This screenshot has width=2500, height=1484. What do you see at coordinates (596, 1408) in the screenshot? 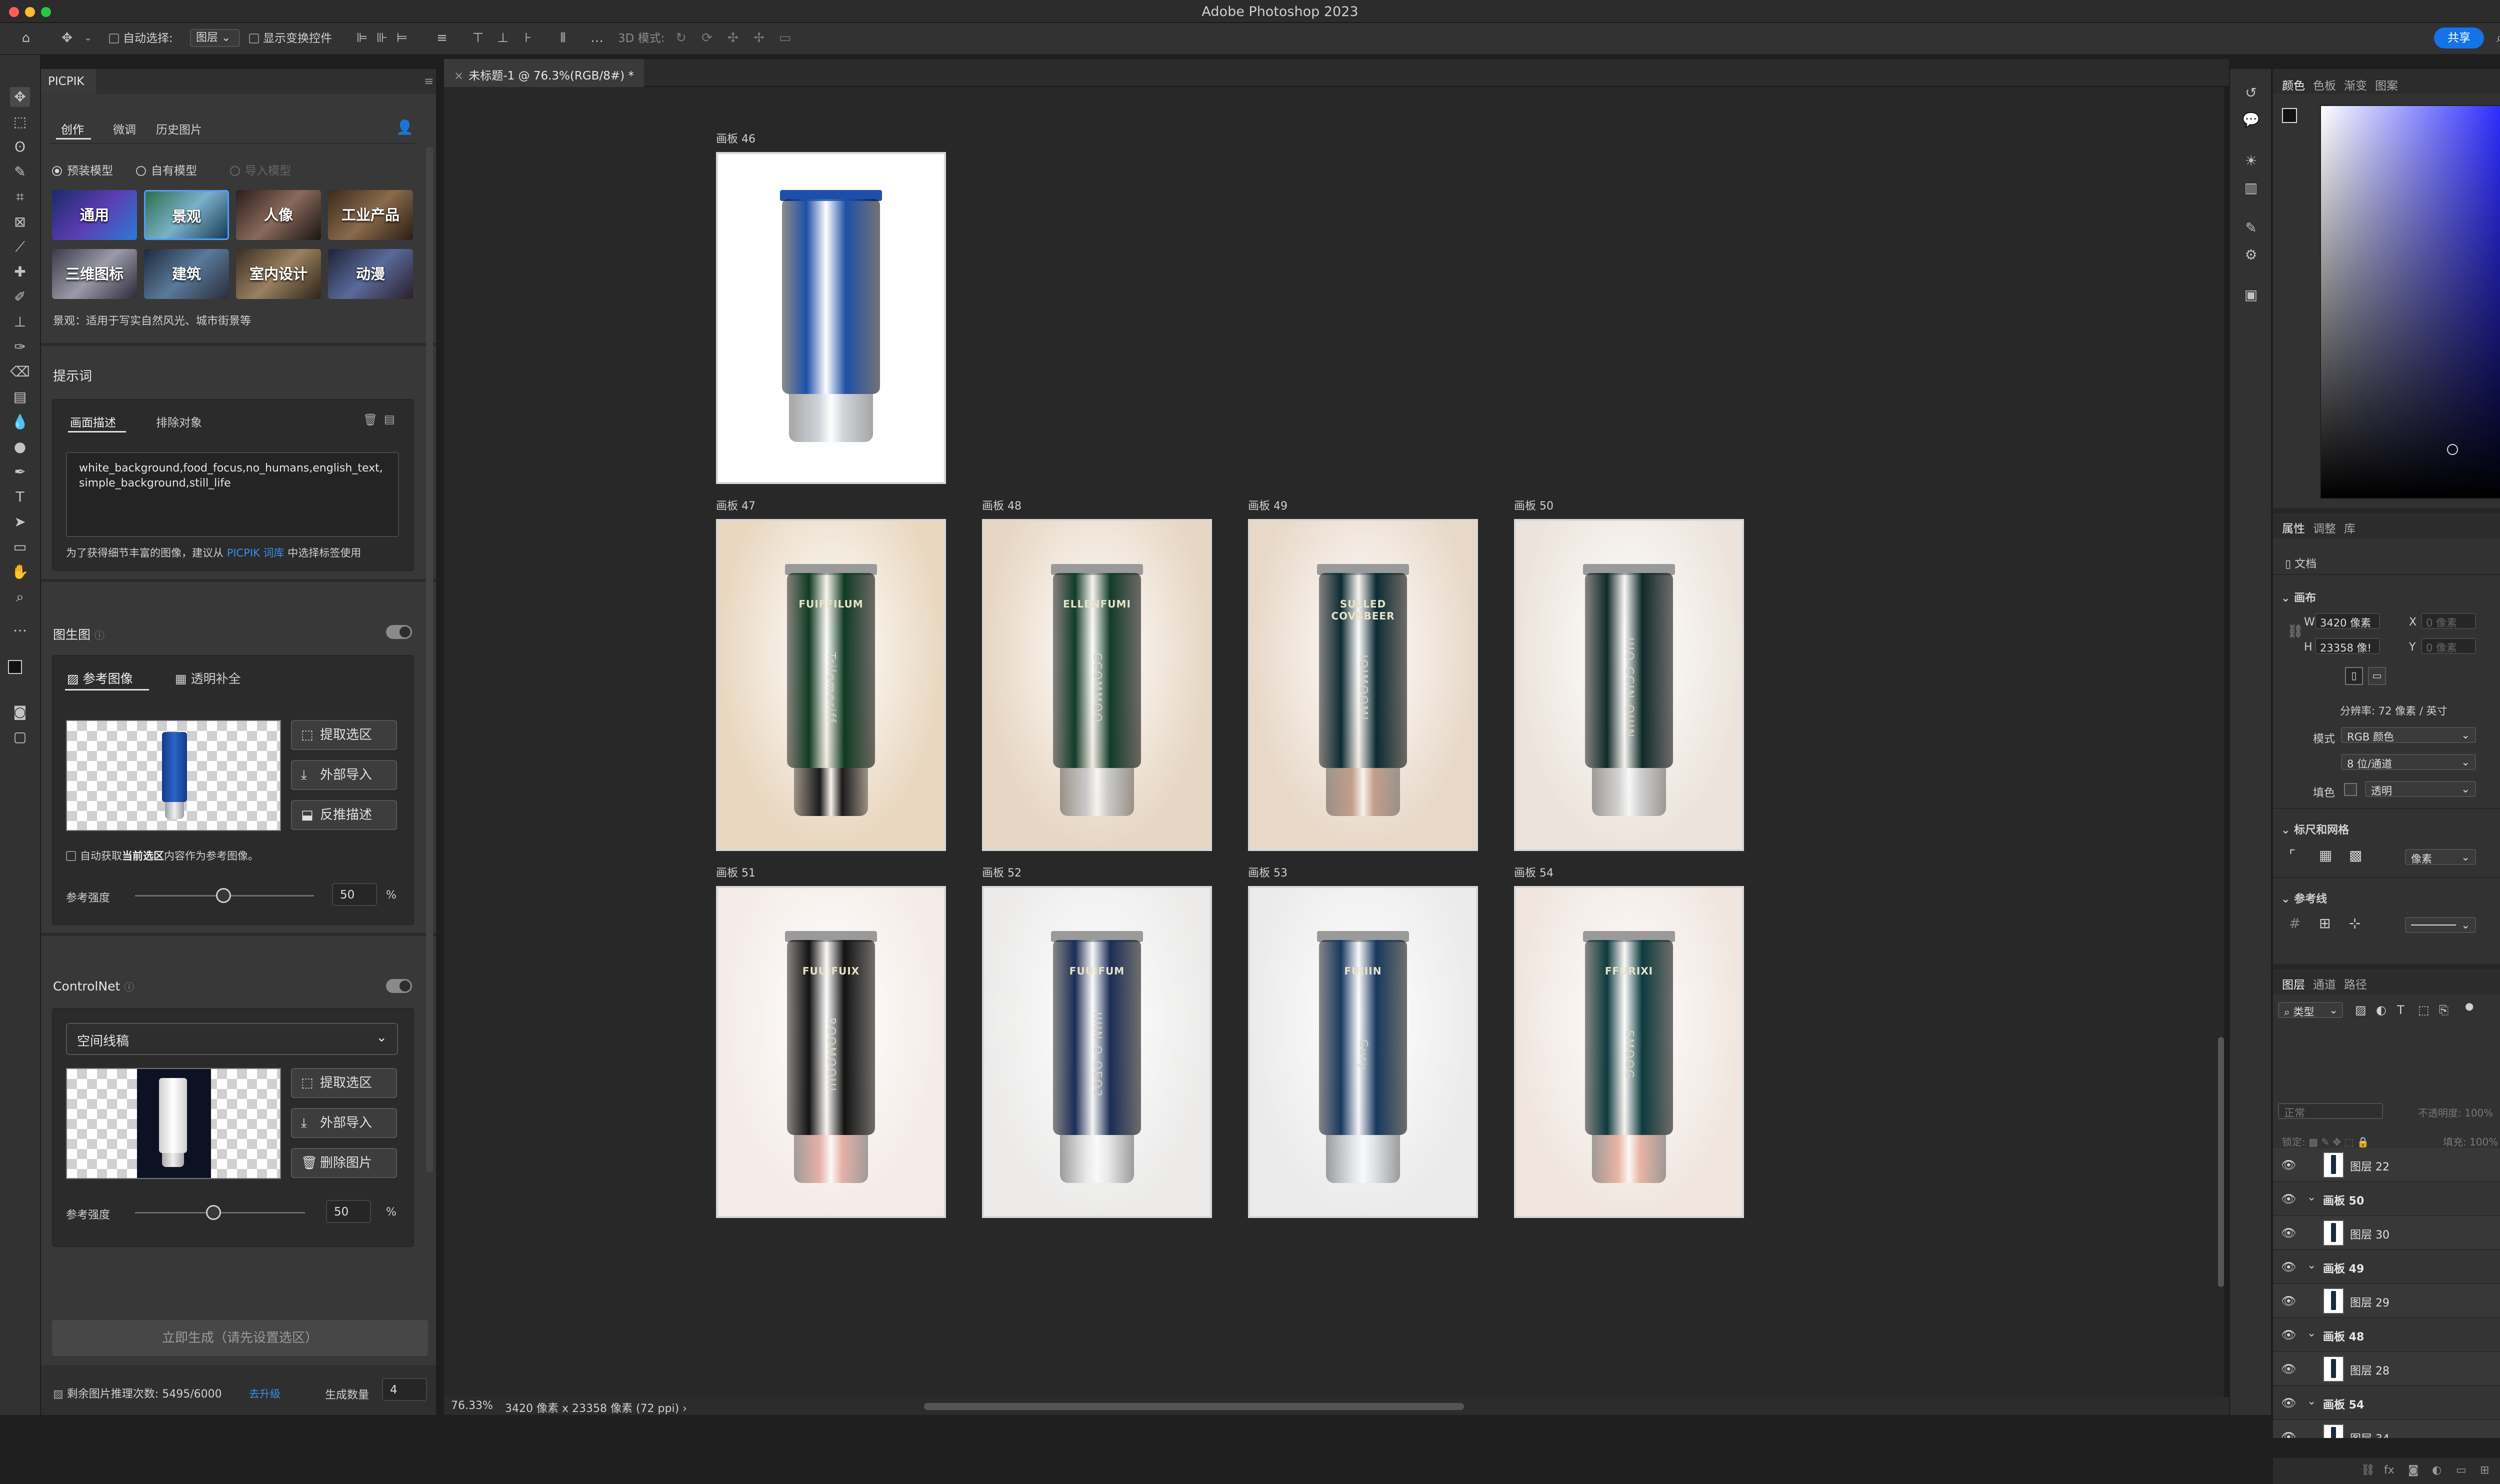
I see `document-size: 3420 像素 x 23358 像素 (72 ppi) ›` at bounding box center [596, 1408].